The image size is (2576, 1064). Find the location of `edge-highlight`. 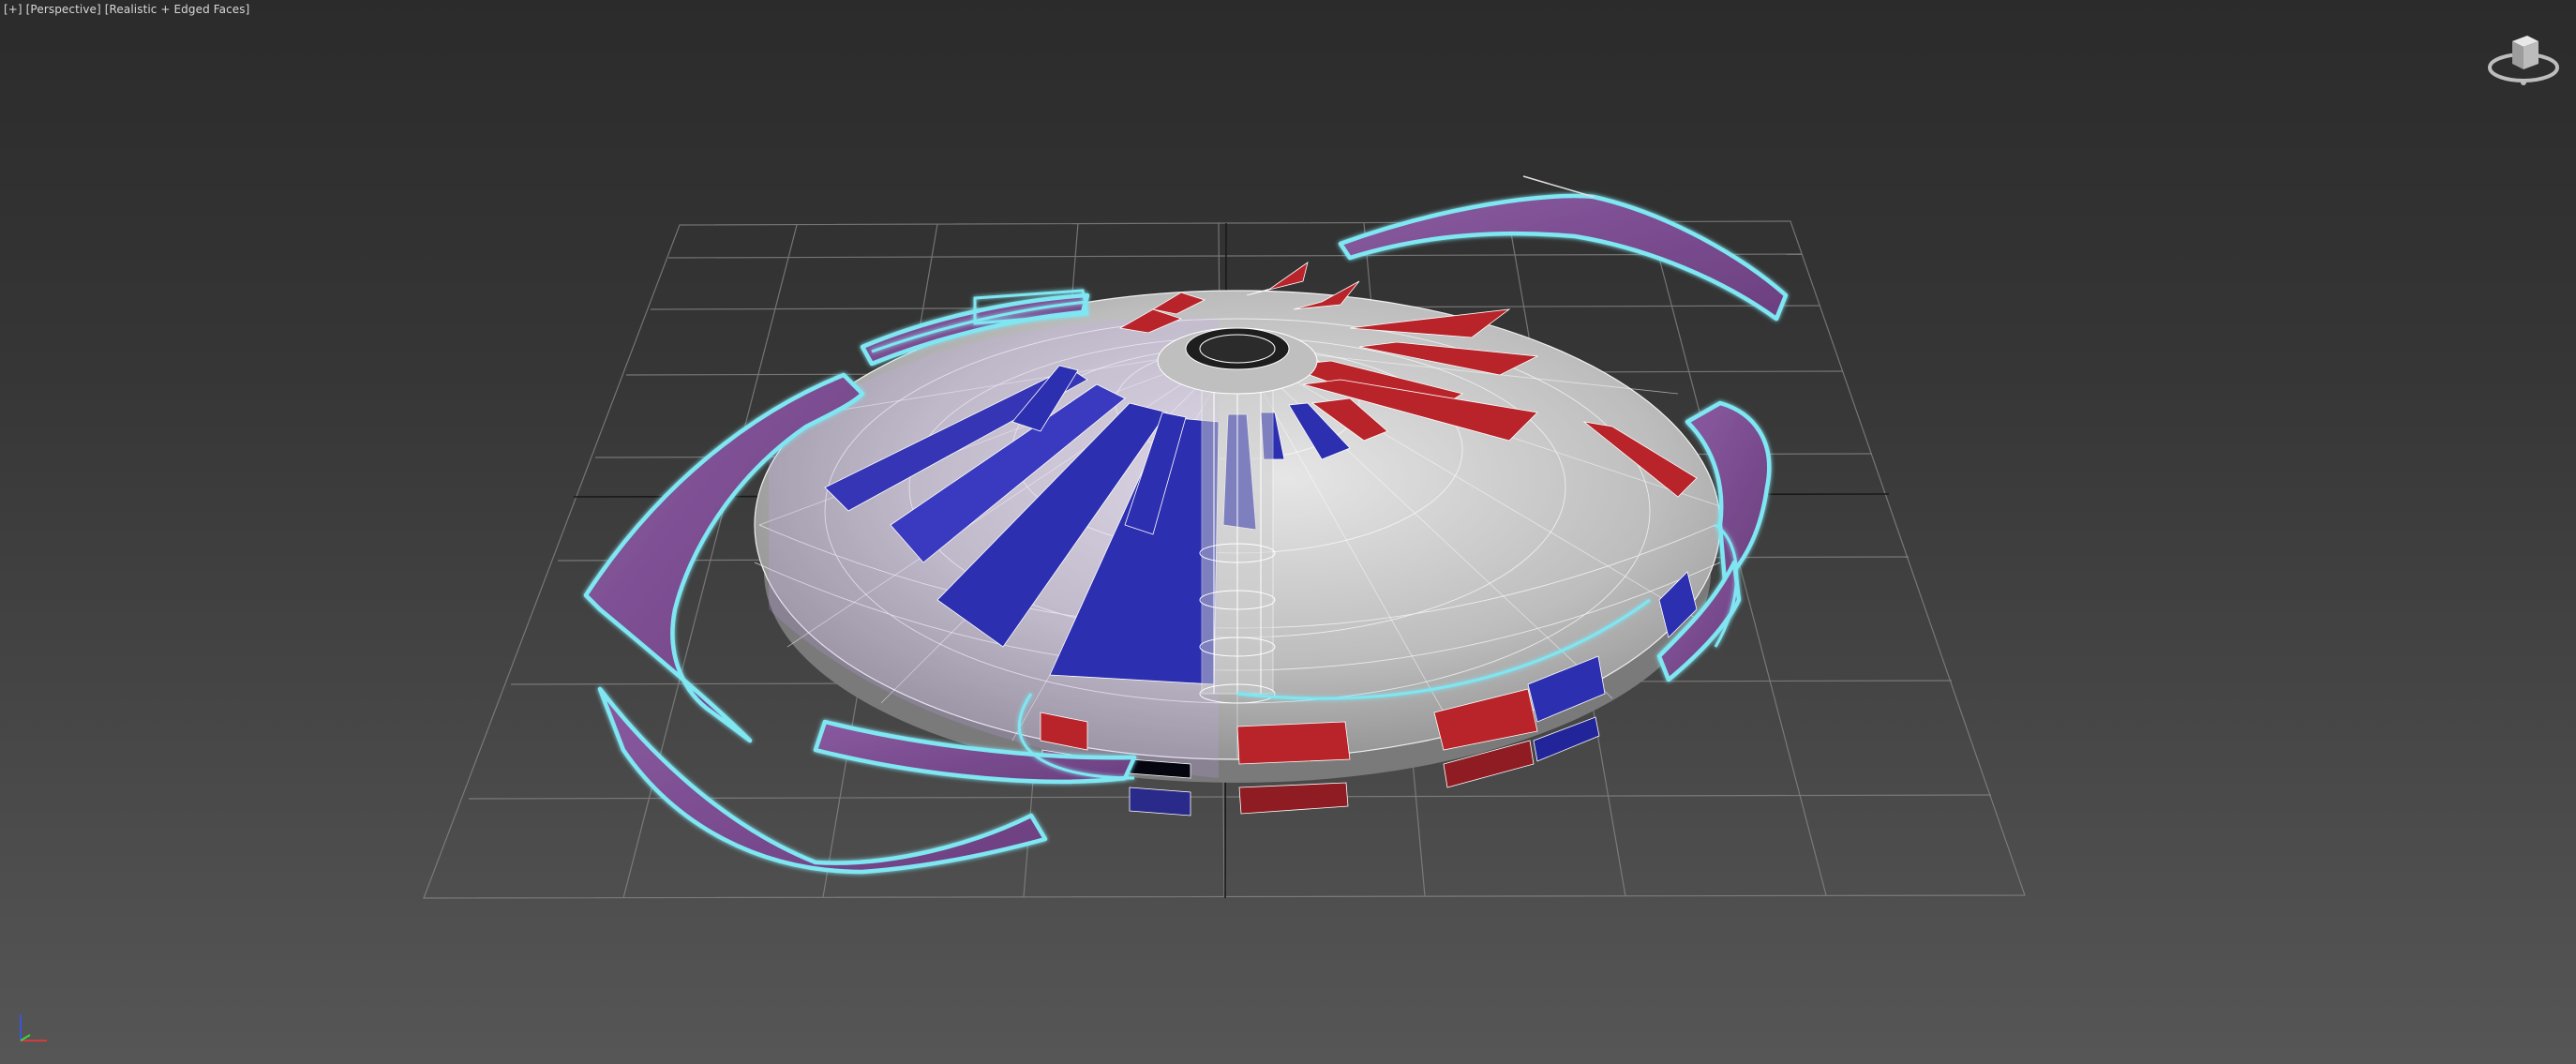

edge-highlight is located at coordinates (1559, 186).